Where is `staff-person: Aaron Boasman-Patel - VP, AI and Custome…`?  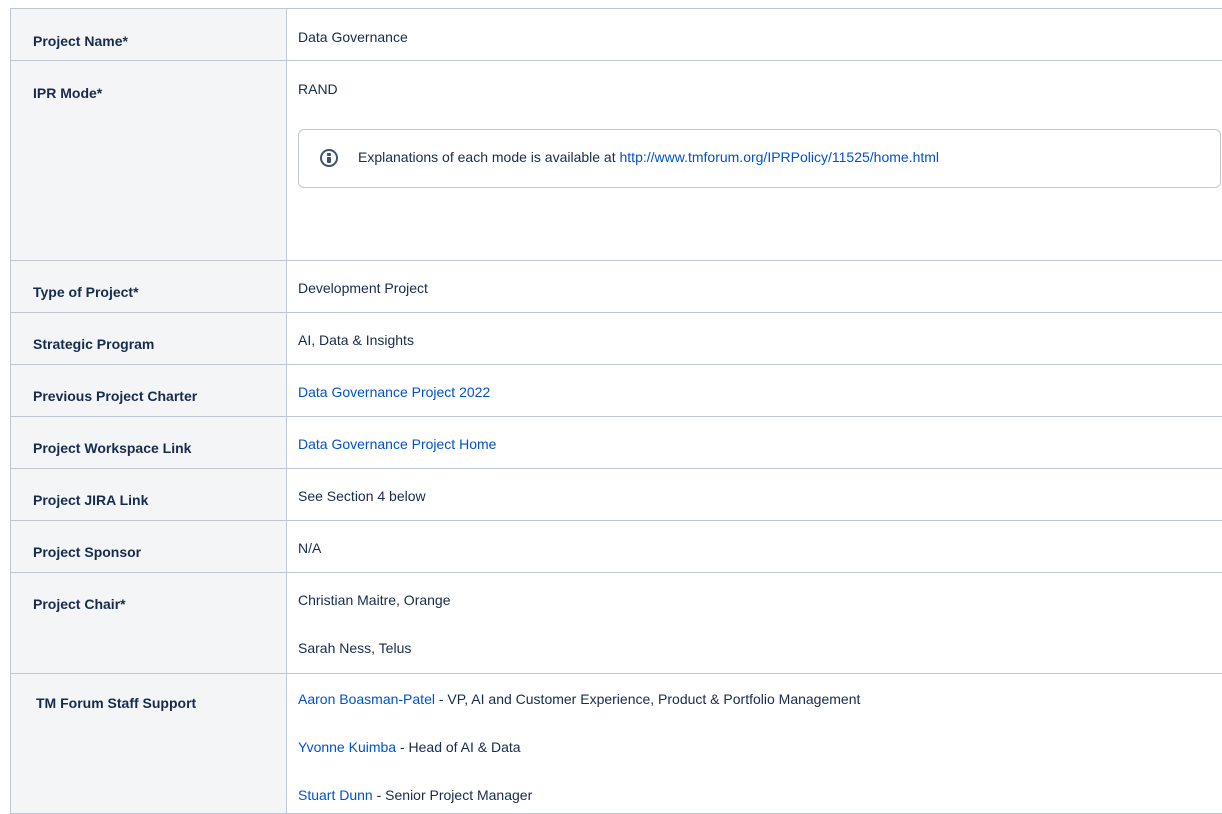 staff-person: Aaron Boasman-Patel - VP, AI and Custome… is located at coordinates (579, 699).